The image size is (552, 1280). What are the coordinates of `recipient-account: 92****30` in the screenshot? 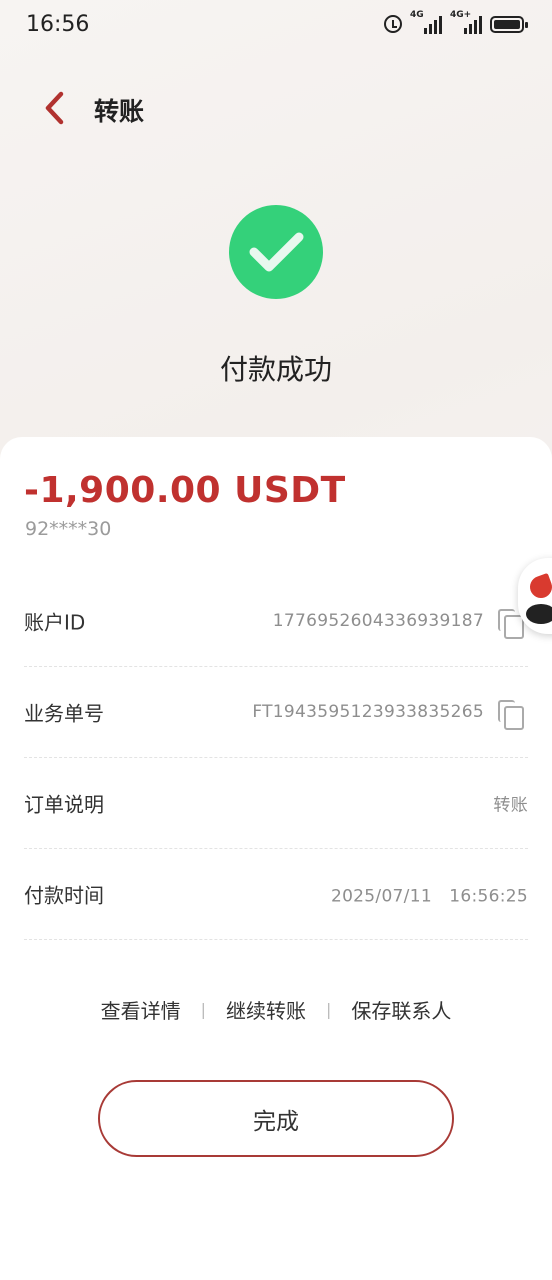 It's located at (68, 529).